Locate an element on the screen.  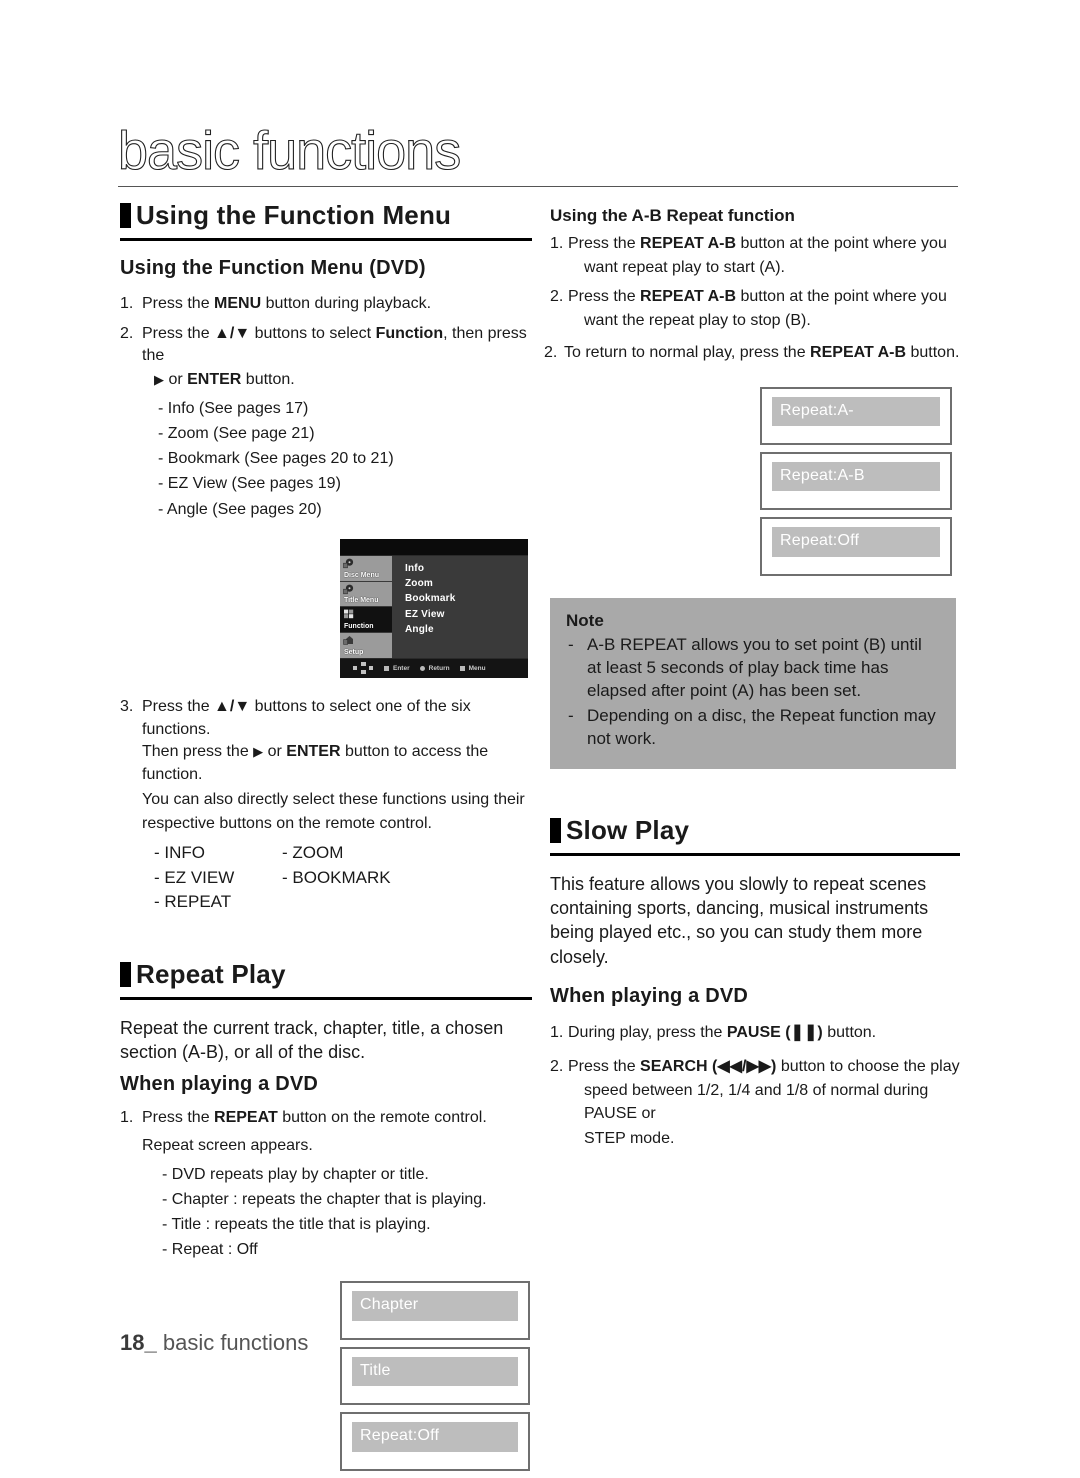
osd-label: Repeat:A-B is located at coordinates (856, 476).